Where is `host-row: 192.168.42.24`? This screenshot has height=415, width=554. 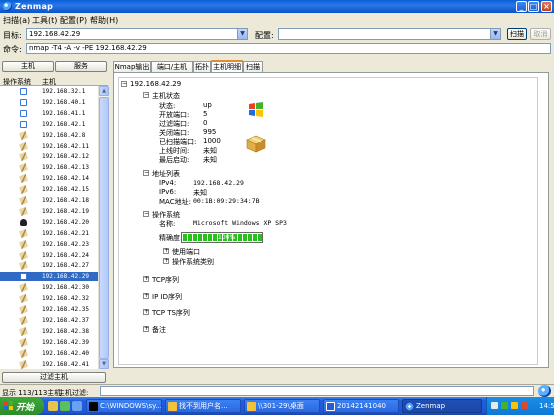
host-row: 192.168.42.24 is located at coordinates (49, 255).